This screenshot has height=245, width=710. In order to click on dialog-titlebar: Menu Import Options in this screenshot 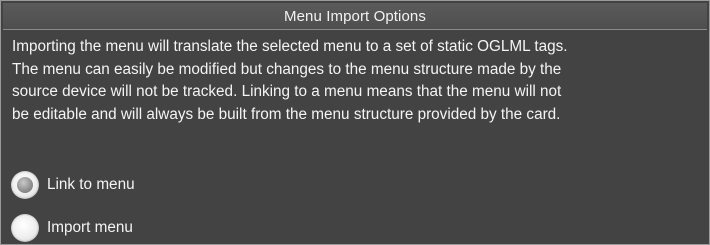, I will do `click(355, 16)`.